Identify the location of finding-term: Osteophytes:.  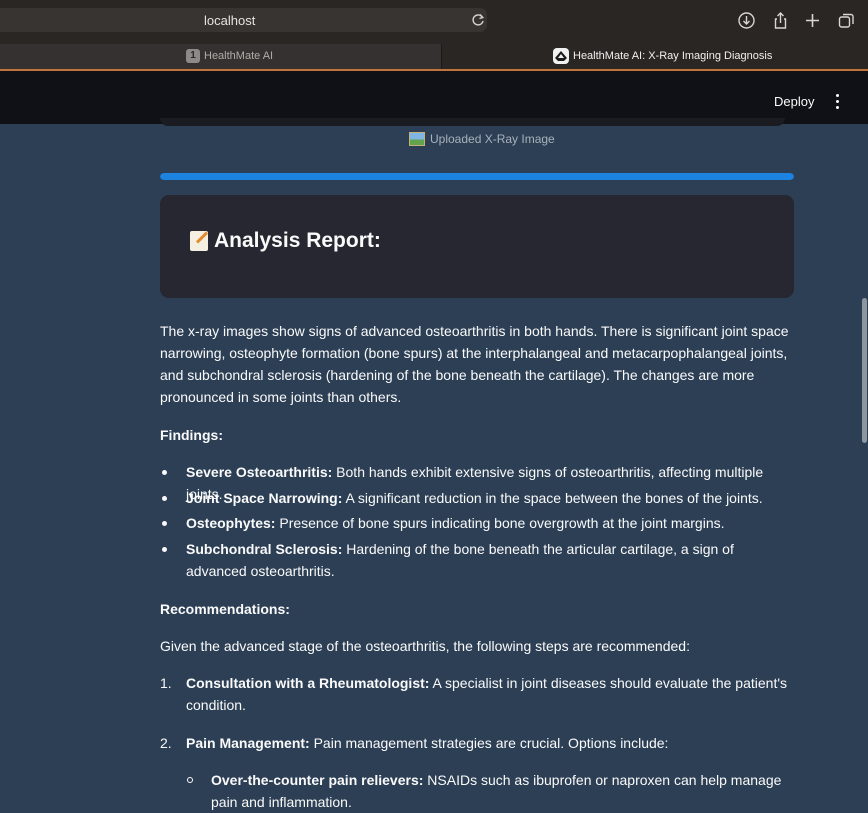
(231, 523).